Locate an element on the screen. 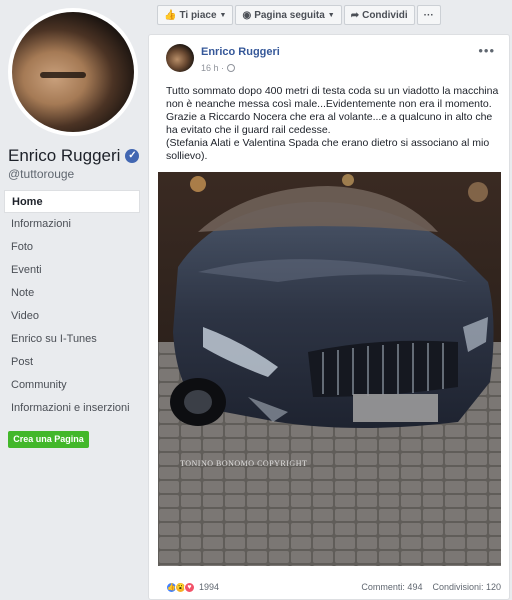 The image size is (512, 600). share-page-button: ➦ Condividi is located at coordinates (379, 15).